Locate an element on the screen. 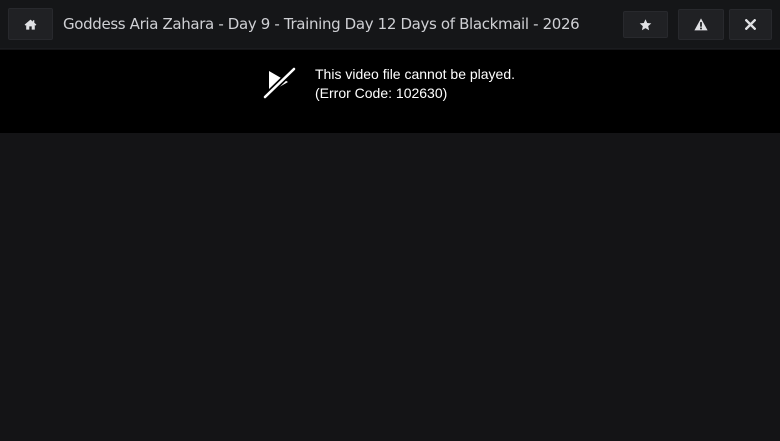 This screenshot has height=441, width=780. home-icon is located at coordinates (30, 24).